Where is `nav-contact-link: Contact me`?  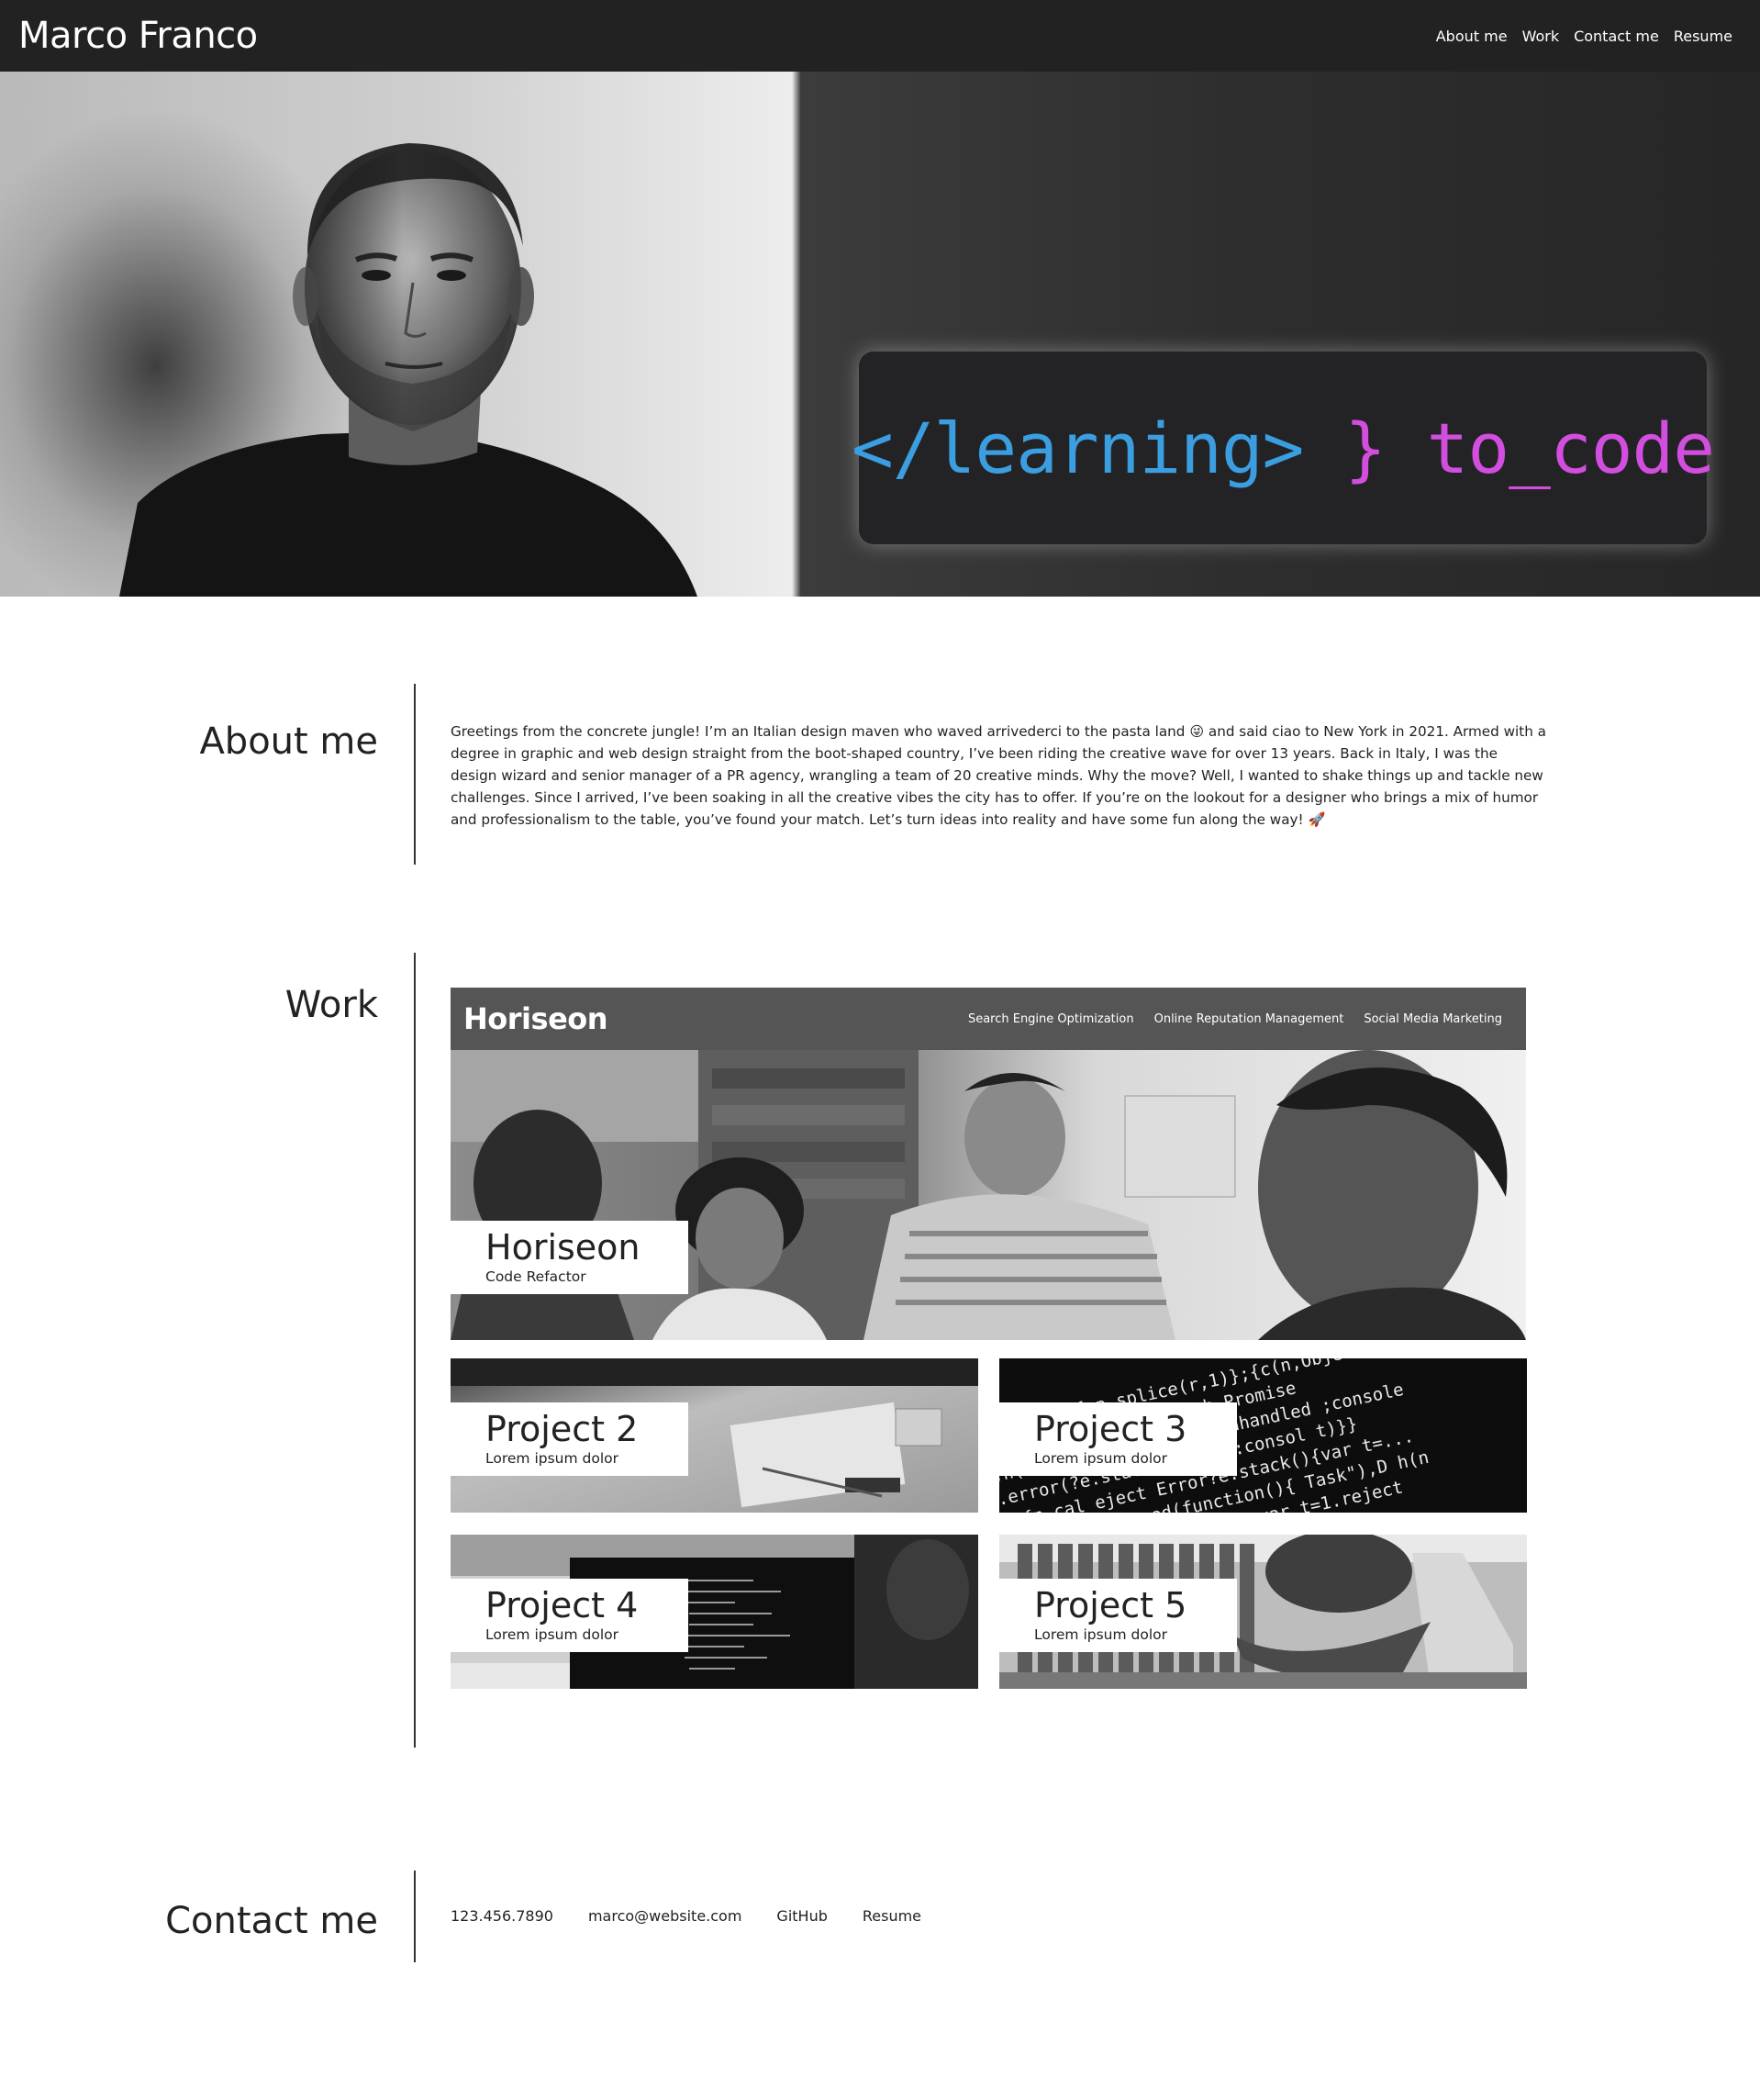
nav-contact-link: Contact me is located at coordinates (1617, 36).